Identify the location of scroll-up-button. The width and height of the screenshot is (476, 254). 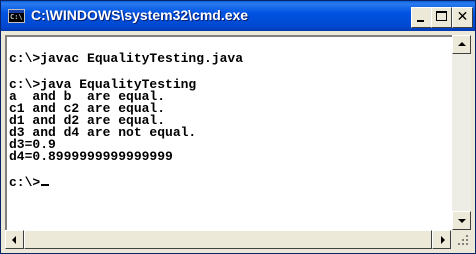
(461, 44).